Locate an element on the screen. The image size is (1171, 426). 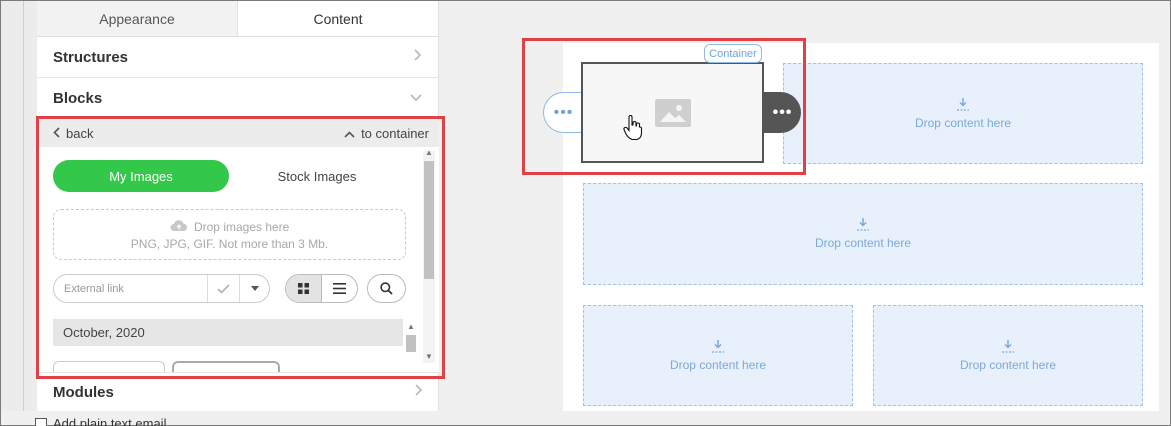
search-button is located at coordinates (386, 288).